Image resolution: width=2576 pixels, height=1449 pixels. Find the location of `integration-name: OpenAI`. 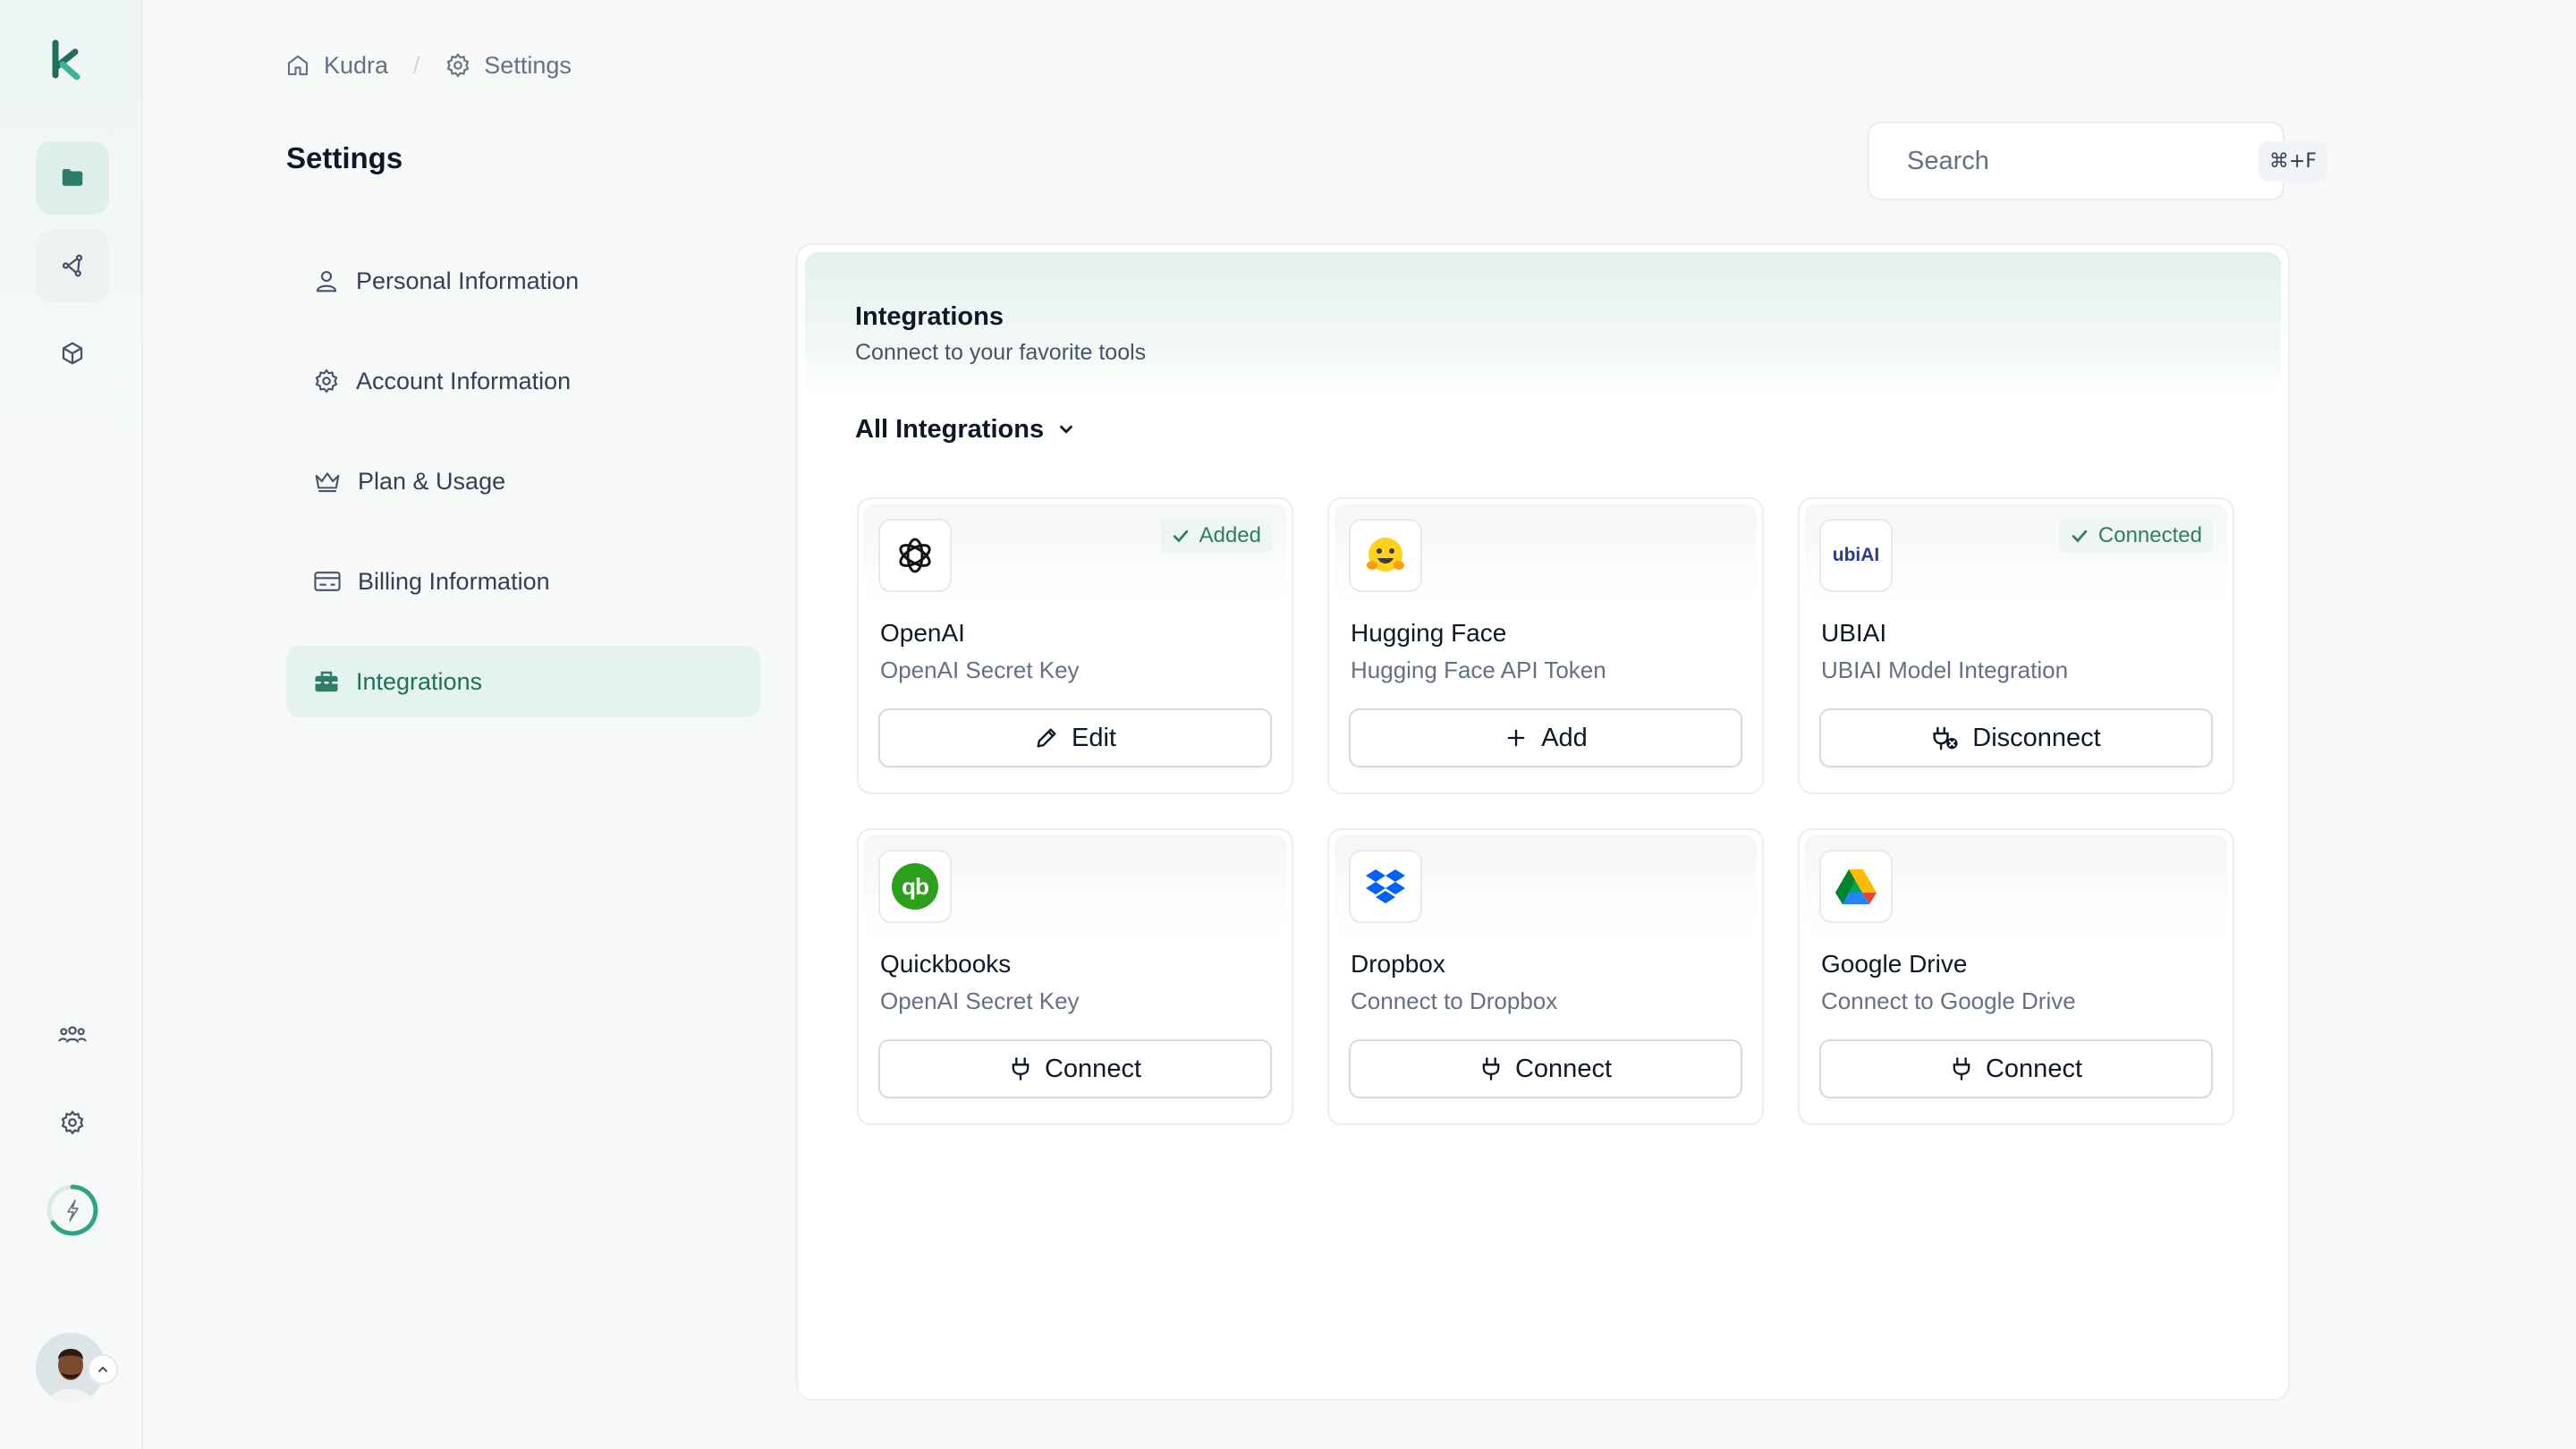

integration-name: OpenAI is located at coordinates (922, 633).